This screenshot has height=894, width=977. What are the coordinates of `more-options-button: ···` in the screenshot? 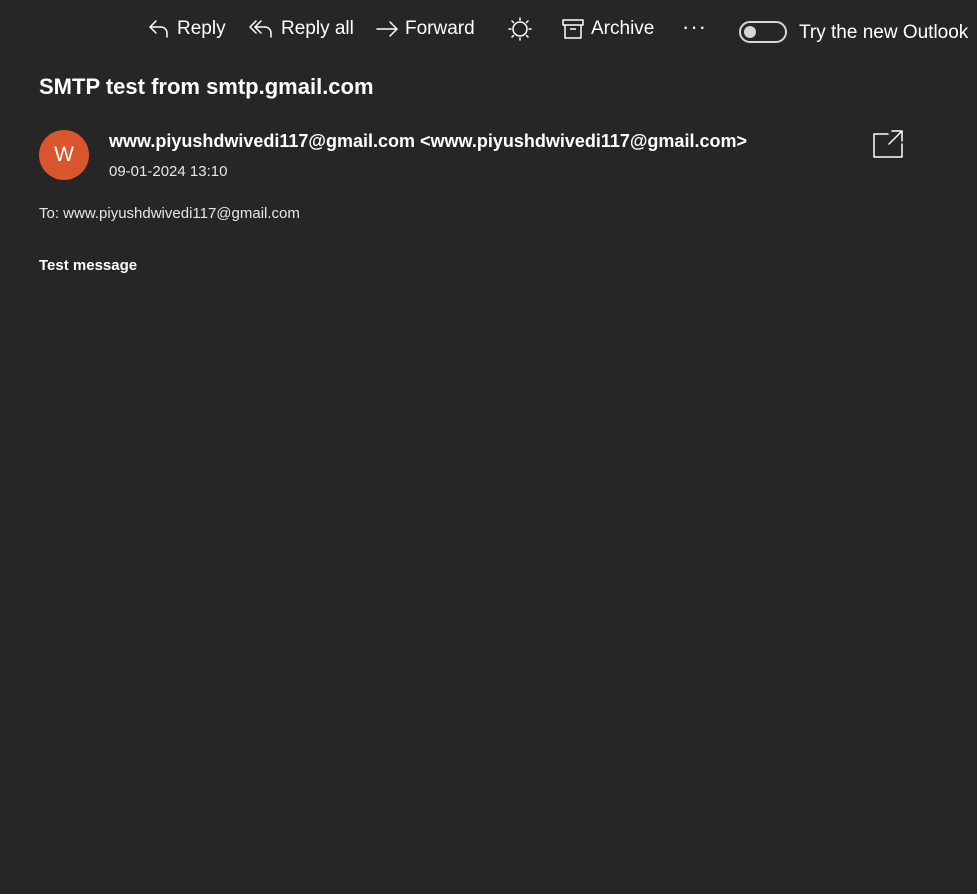 It's located at (694, 27).